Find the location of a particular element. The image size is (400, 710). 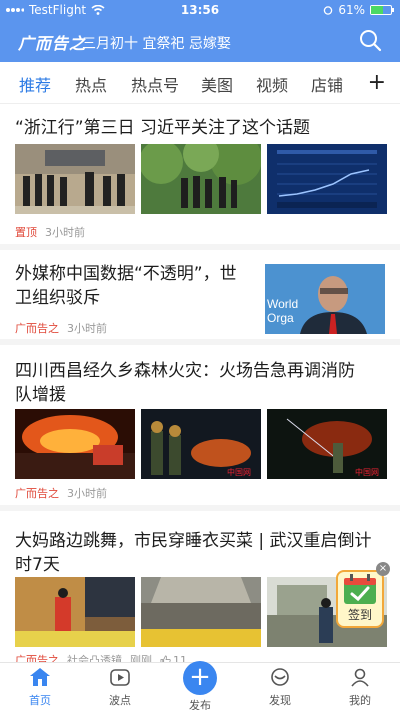

tab-videos: 视频 is located at coordinates (272, 84).